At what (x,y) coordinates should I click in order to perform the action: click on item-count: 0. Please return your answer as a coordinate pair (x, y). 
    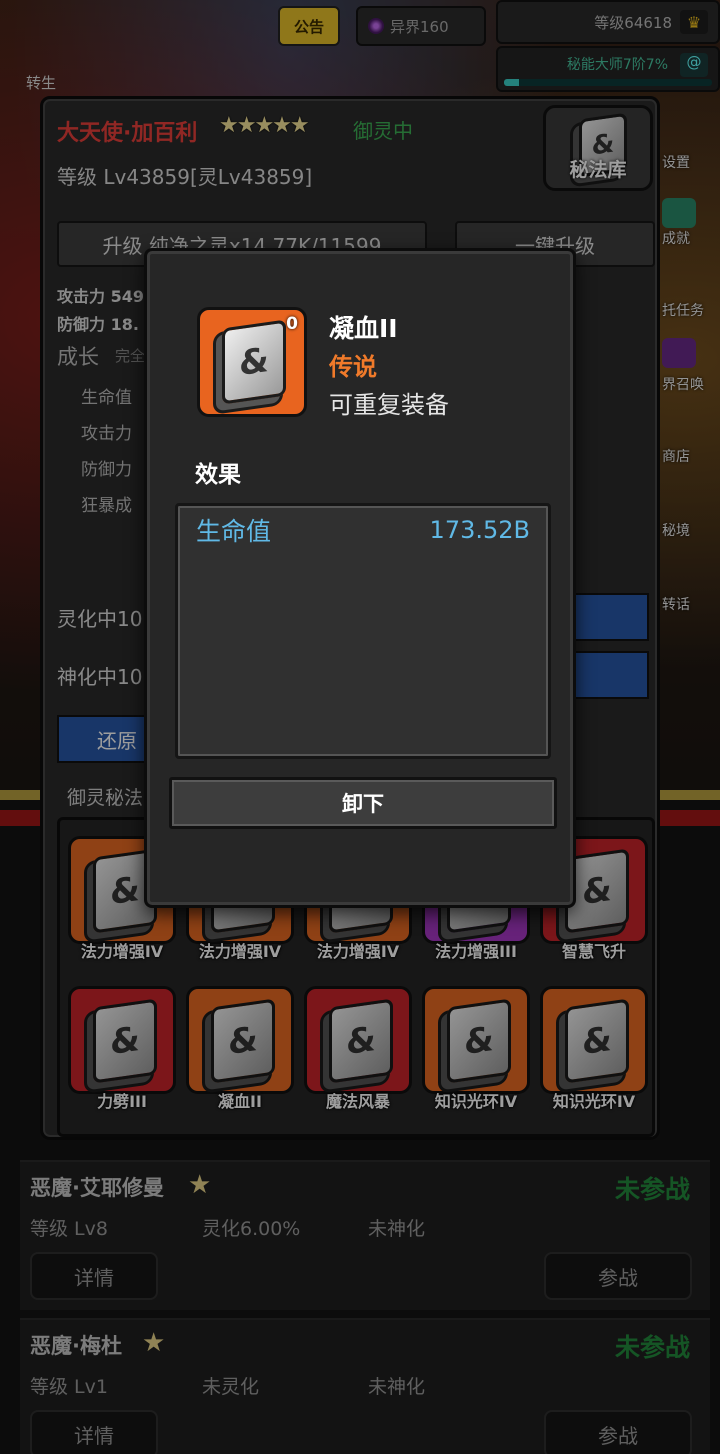
    Looking at the image, I should click on (292, 324).